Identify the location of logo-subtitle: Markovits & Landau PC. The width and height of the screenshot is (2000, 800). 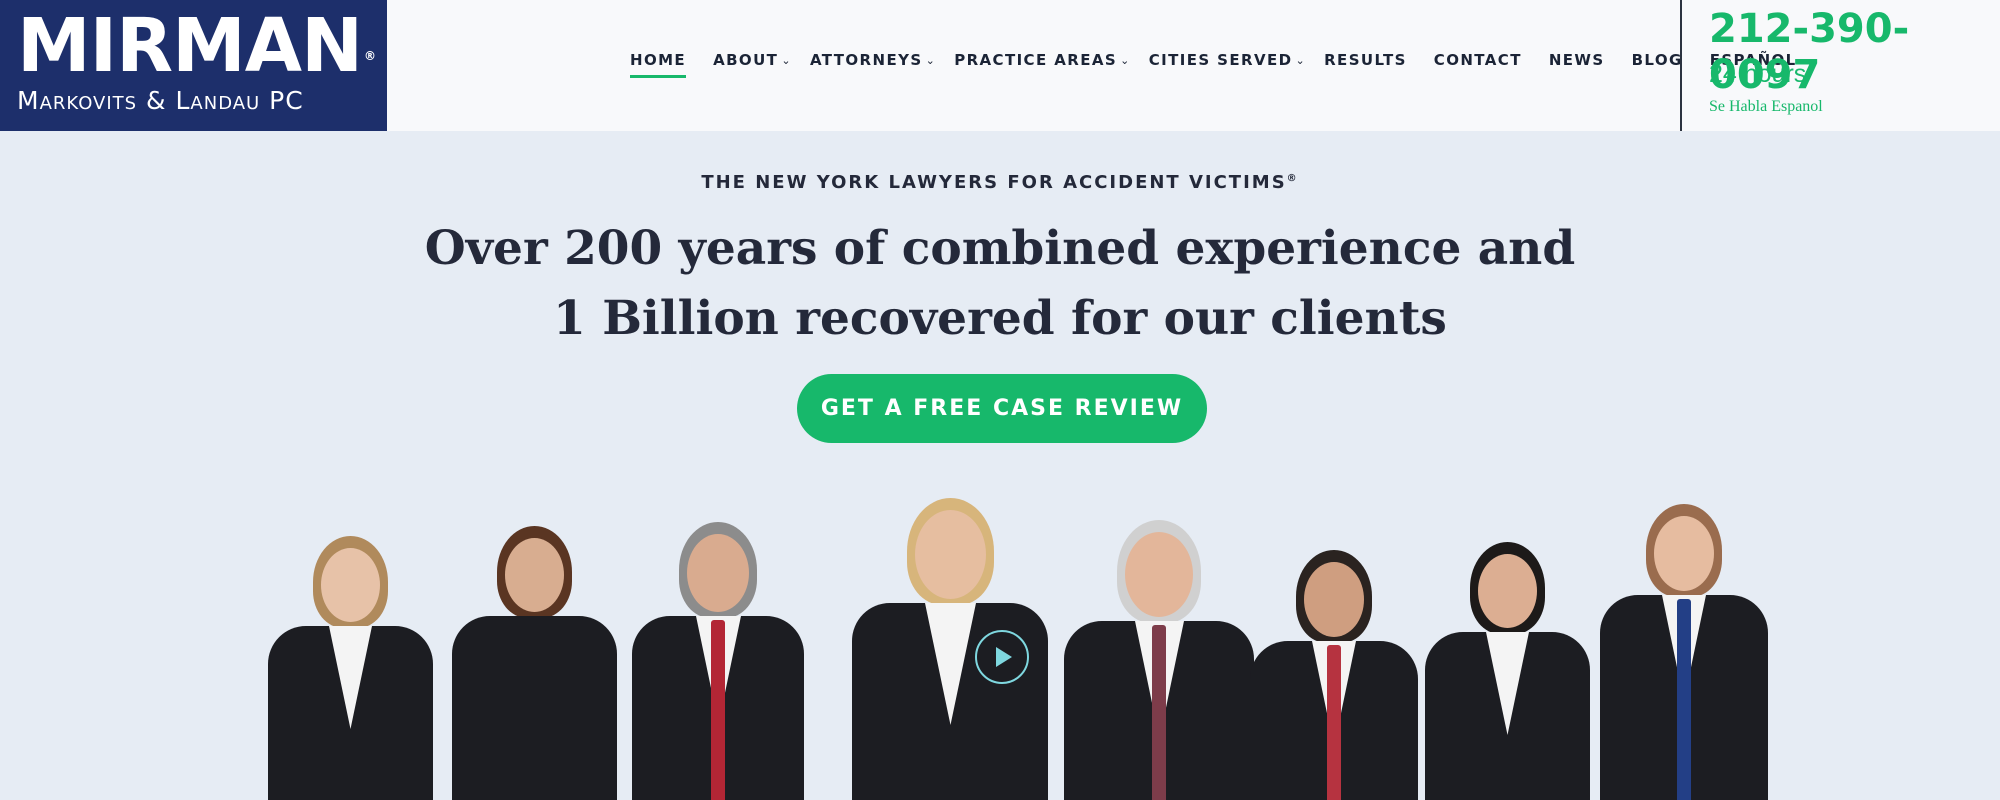
(160, 100).